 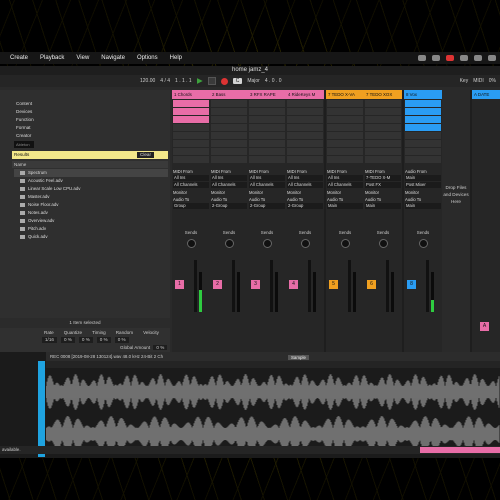 I want to click on filter-chip: Ableton, so click(x=24, y=144).